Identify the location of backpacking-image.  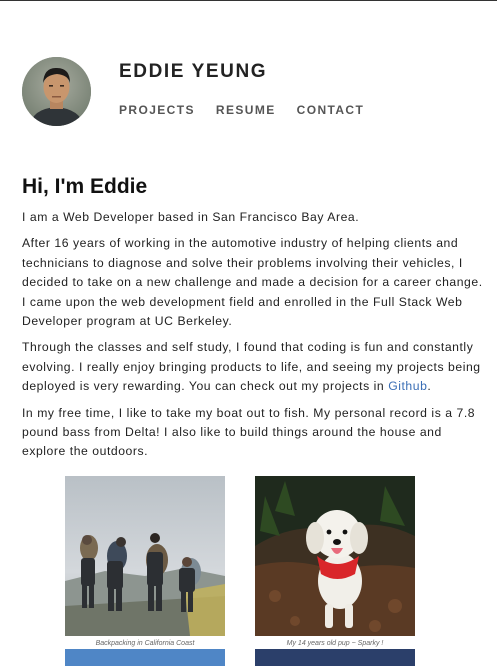
(145, 556).